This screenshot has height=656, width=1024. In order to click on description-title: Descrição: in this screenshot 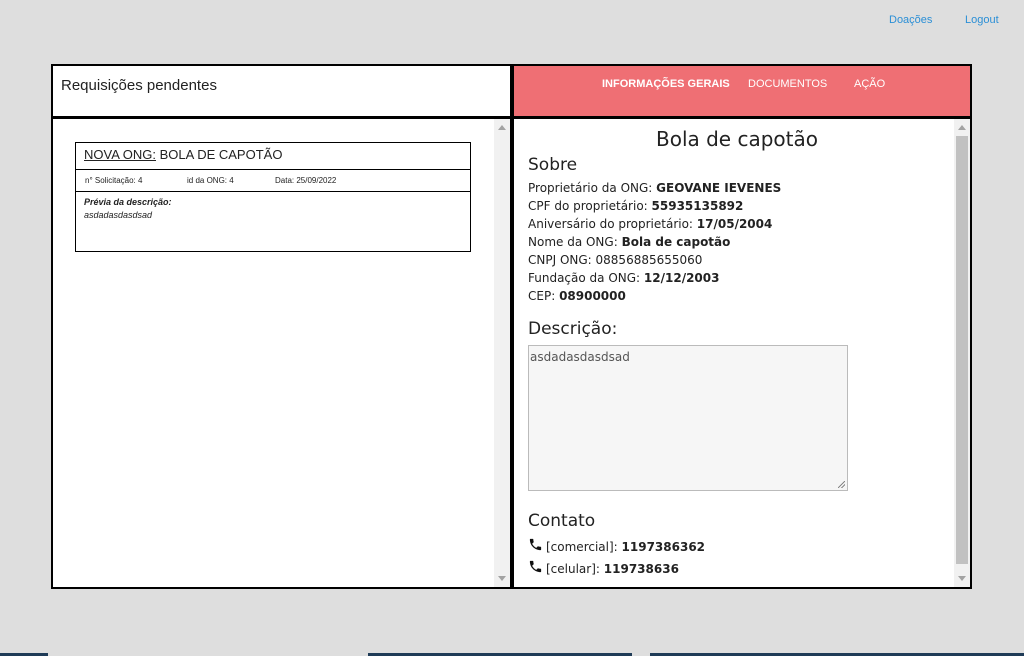, I will do `click(573, 329)`.